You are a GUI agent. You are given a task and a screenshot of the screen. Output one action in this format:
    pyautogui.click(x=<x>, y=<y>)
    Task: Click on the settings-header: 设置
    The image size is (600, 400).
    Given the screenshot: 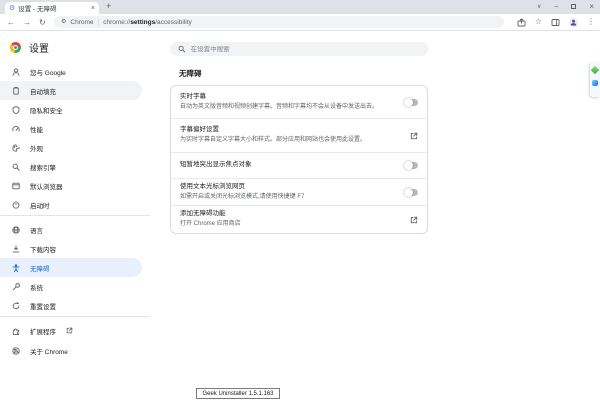 What is the action you would take?
    pyautogui.click(x=29, y=47)
    